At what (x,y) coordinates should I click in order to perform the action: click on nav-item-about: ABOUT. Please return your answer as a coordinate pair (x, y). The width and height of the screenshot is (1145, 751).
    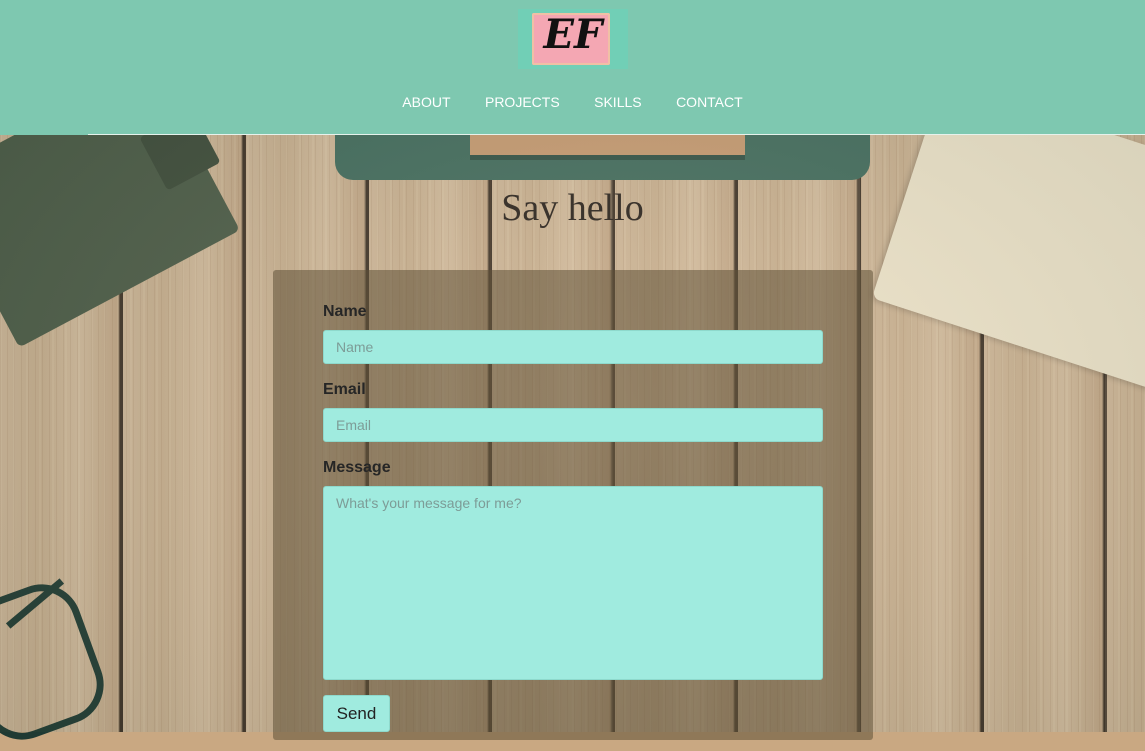
    Looking at the image, I should click on (426, 102).